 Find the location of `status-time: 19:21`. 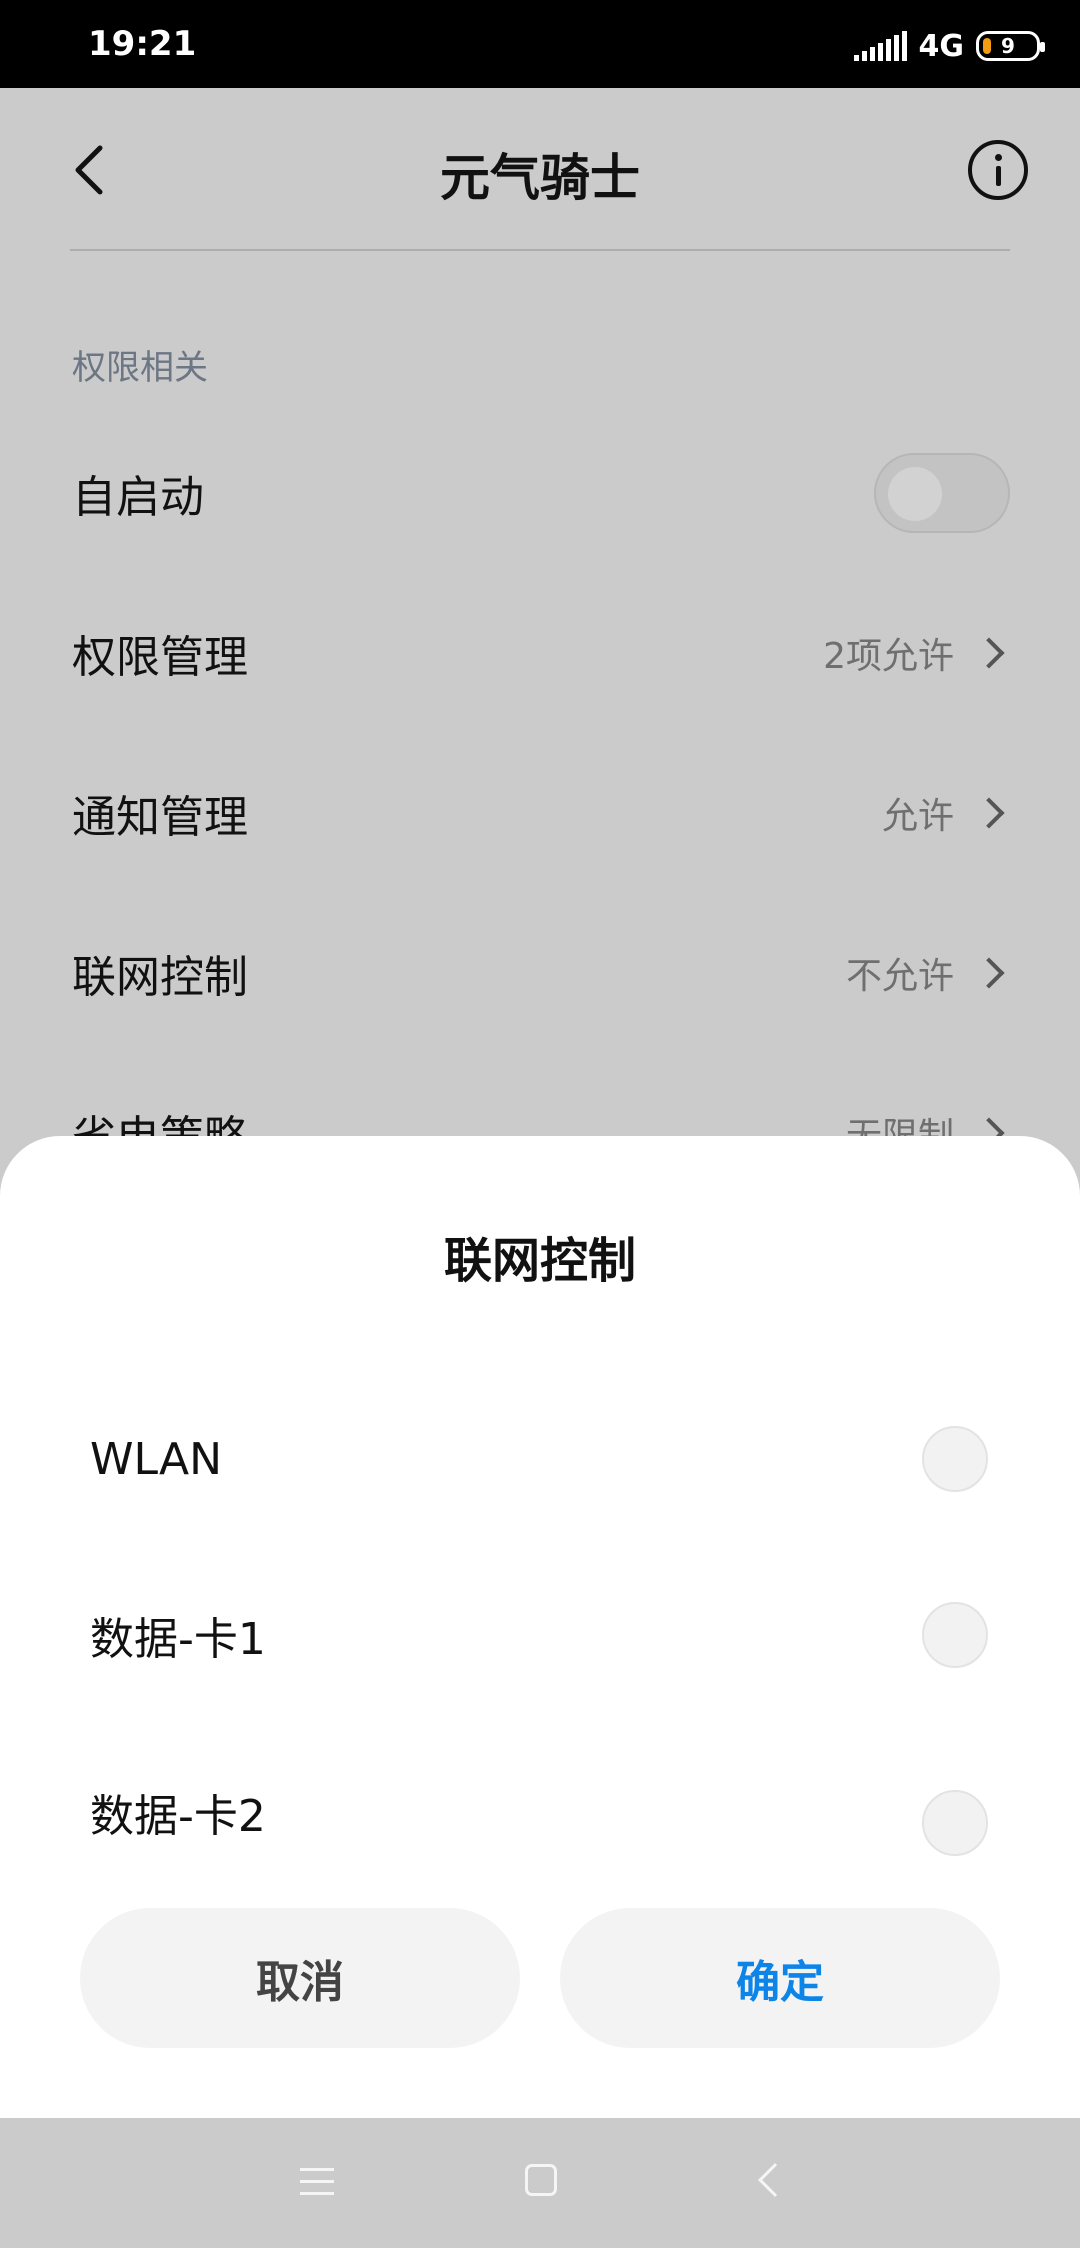

status-time: 19:21 is located at coordinates (142, 44).